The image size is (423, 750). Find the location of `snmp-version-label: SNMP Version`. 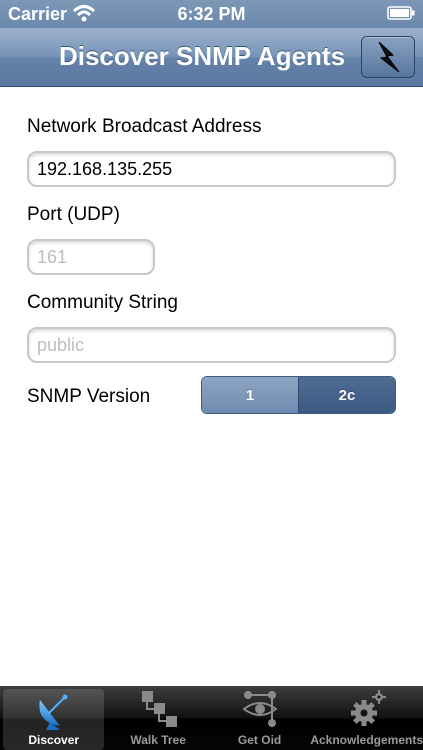

snmp-version-label: SNMP Version is located at coordinates (89, 396).